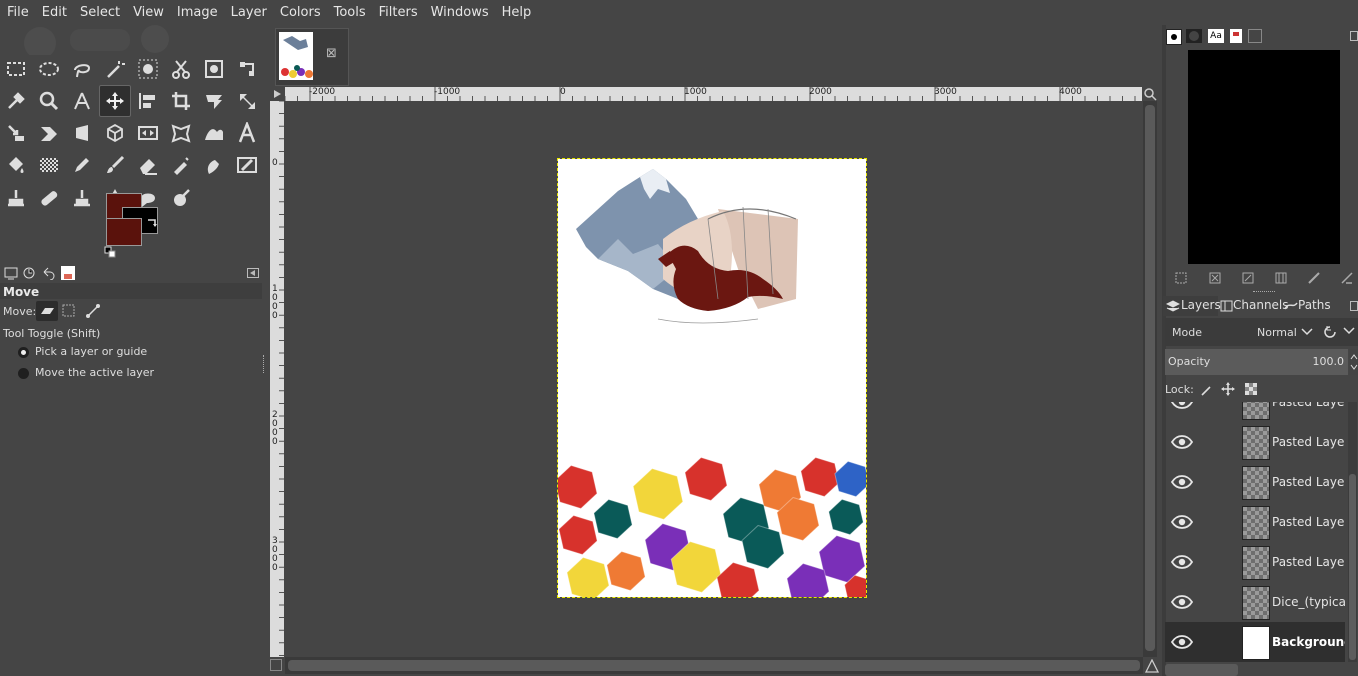 The width and height of the screenshot is (1358, 676). Describe the element at coordinates (93, 311) in the screenshot. I see `move-path-mode-button` at that location.